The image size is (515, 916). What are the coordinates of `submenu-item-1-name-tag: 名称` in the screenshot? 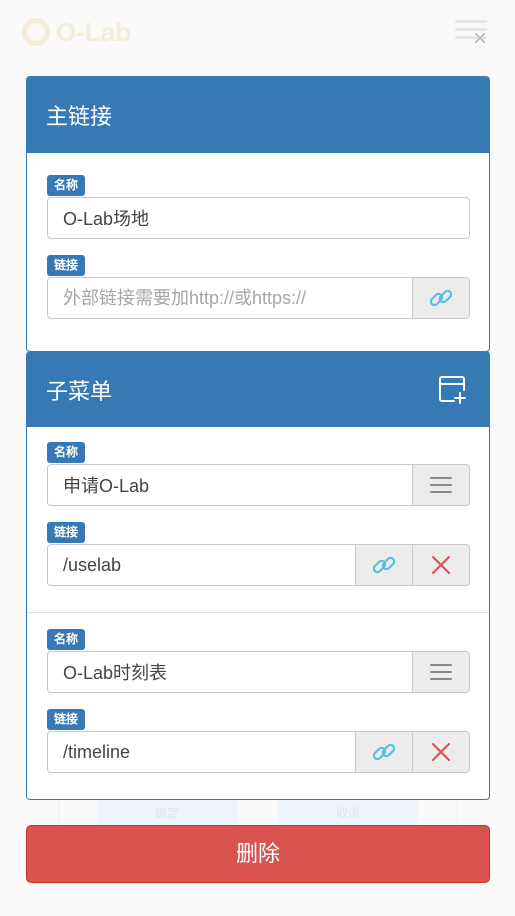 It's located at (66, 452).